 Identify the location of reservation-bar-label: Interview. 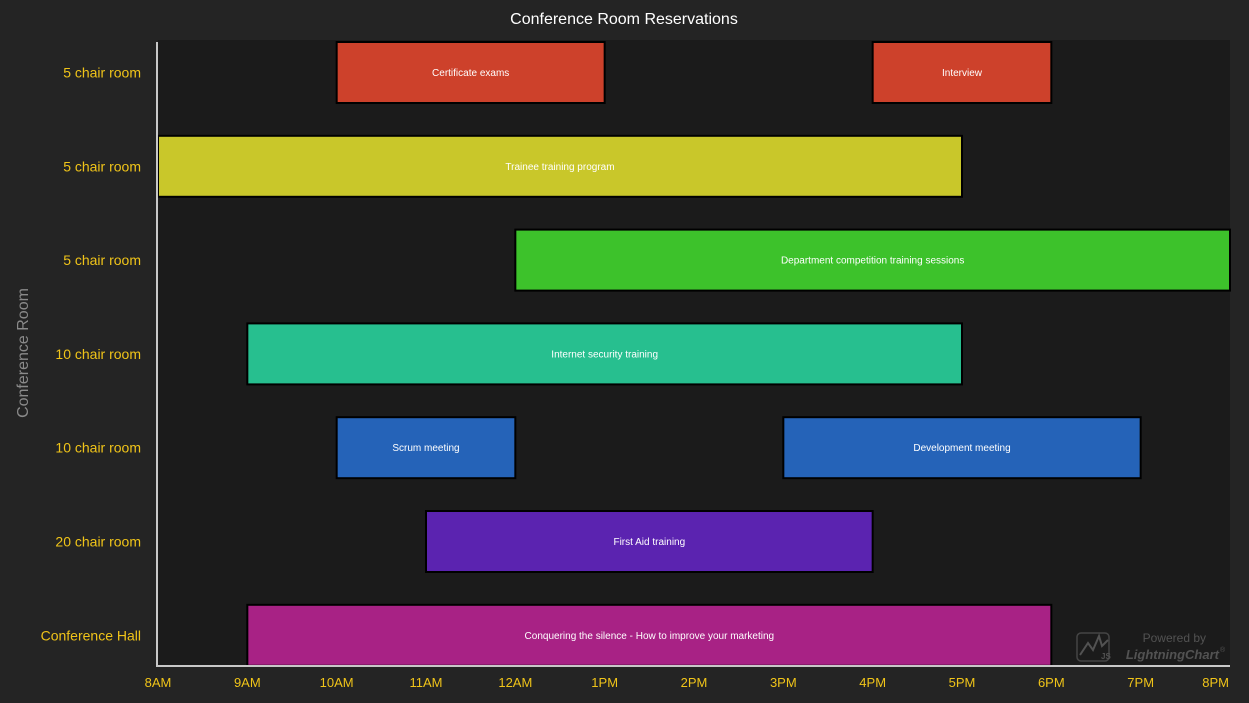
(962, 73).